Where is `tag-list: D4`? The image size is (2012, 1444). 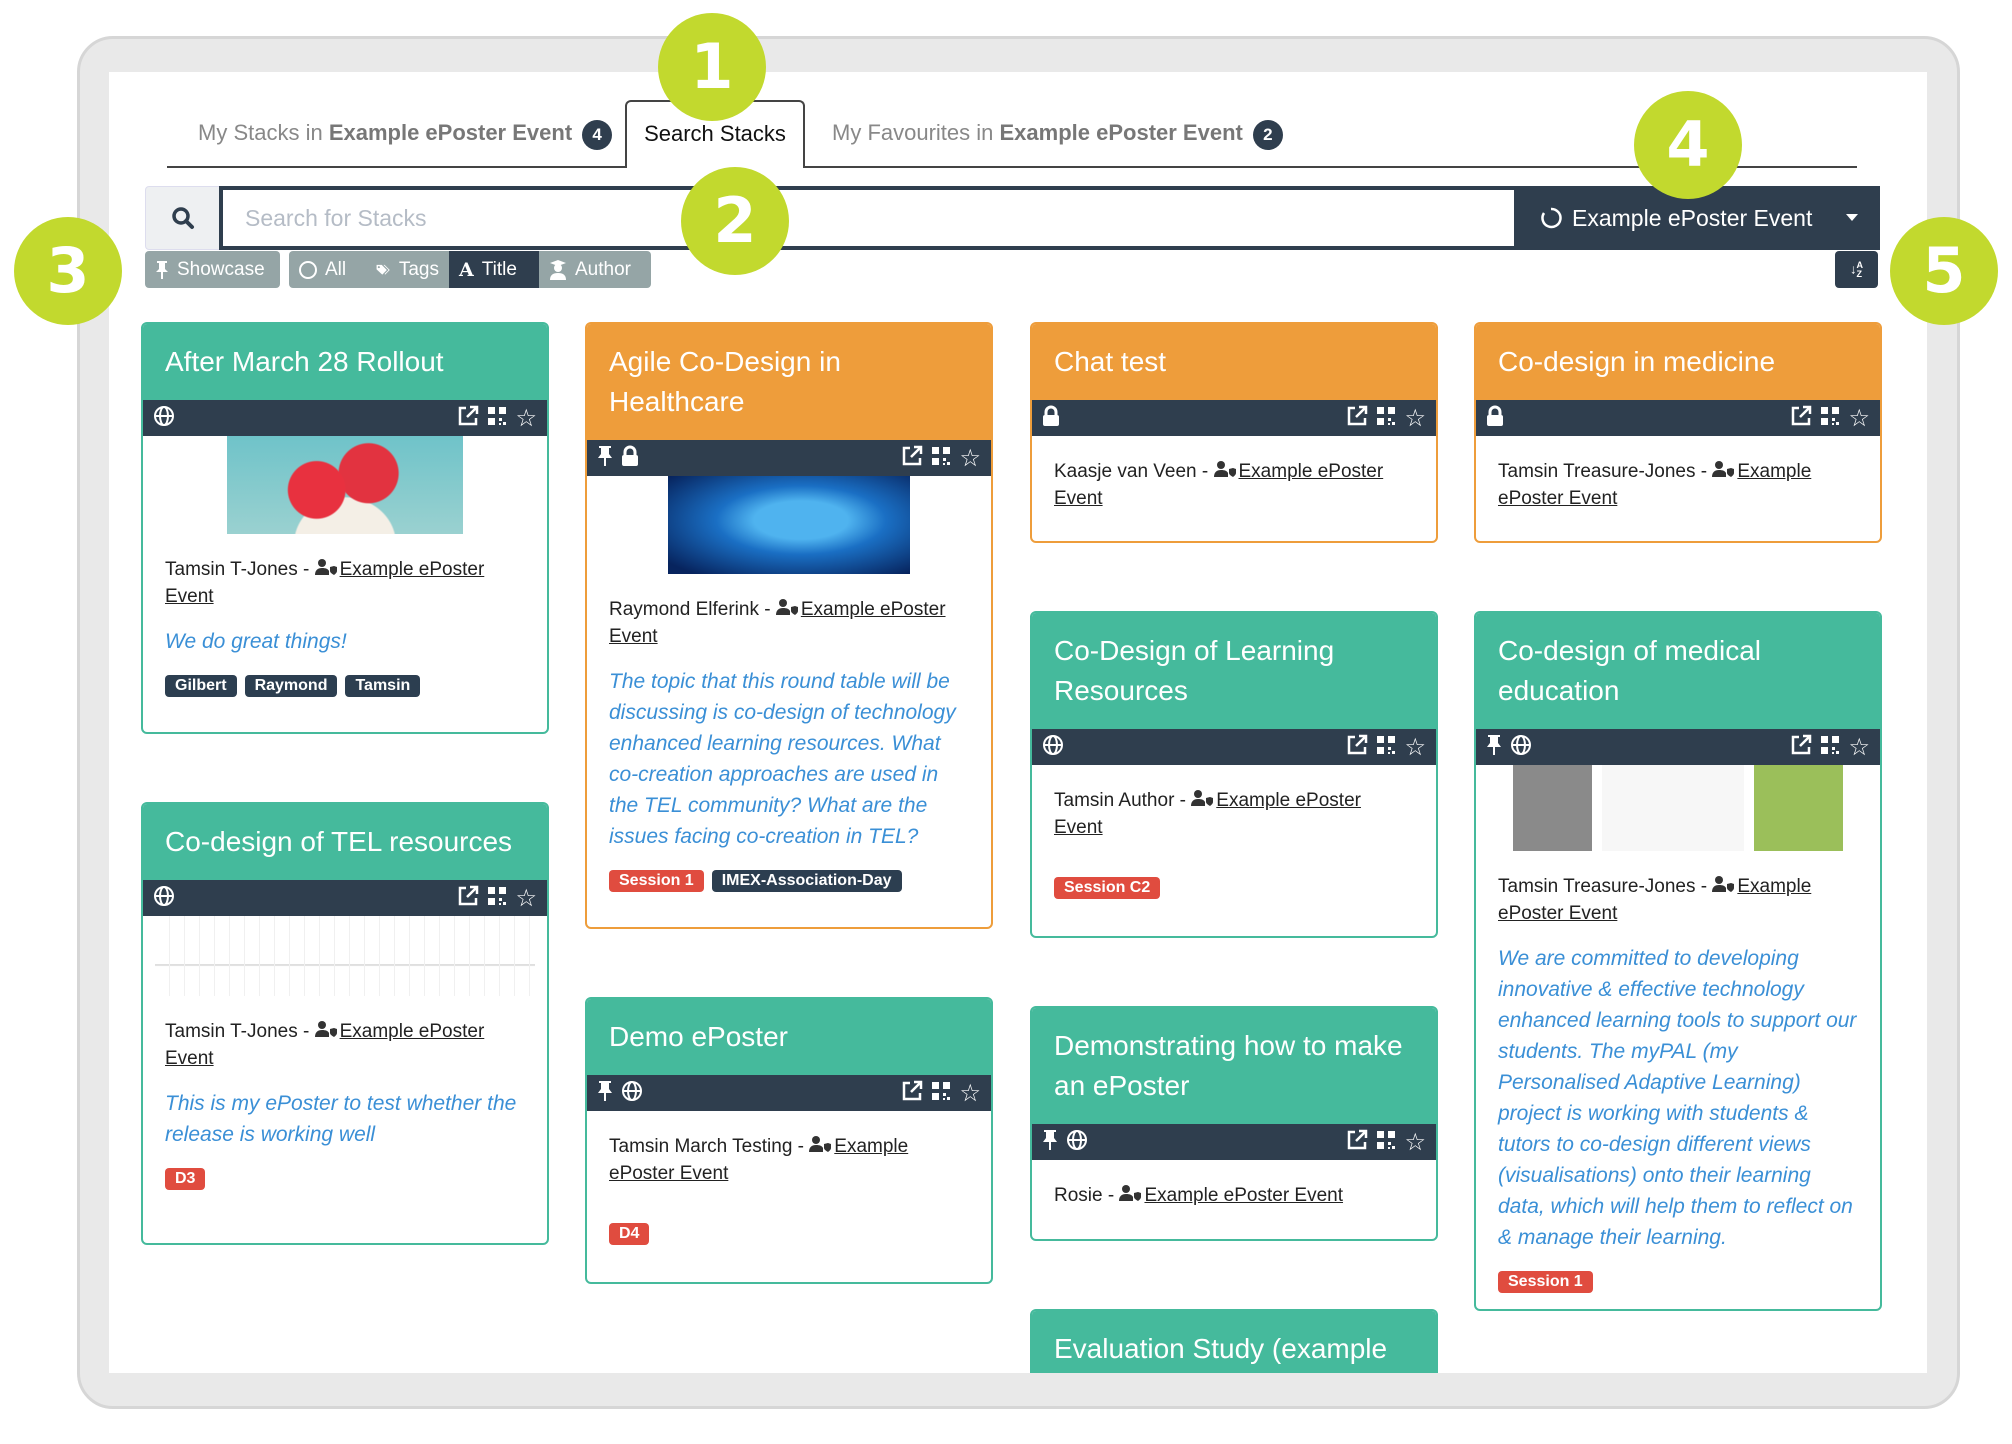
tag-list: D4 is located at coordinates (789, 1234).